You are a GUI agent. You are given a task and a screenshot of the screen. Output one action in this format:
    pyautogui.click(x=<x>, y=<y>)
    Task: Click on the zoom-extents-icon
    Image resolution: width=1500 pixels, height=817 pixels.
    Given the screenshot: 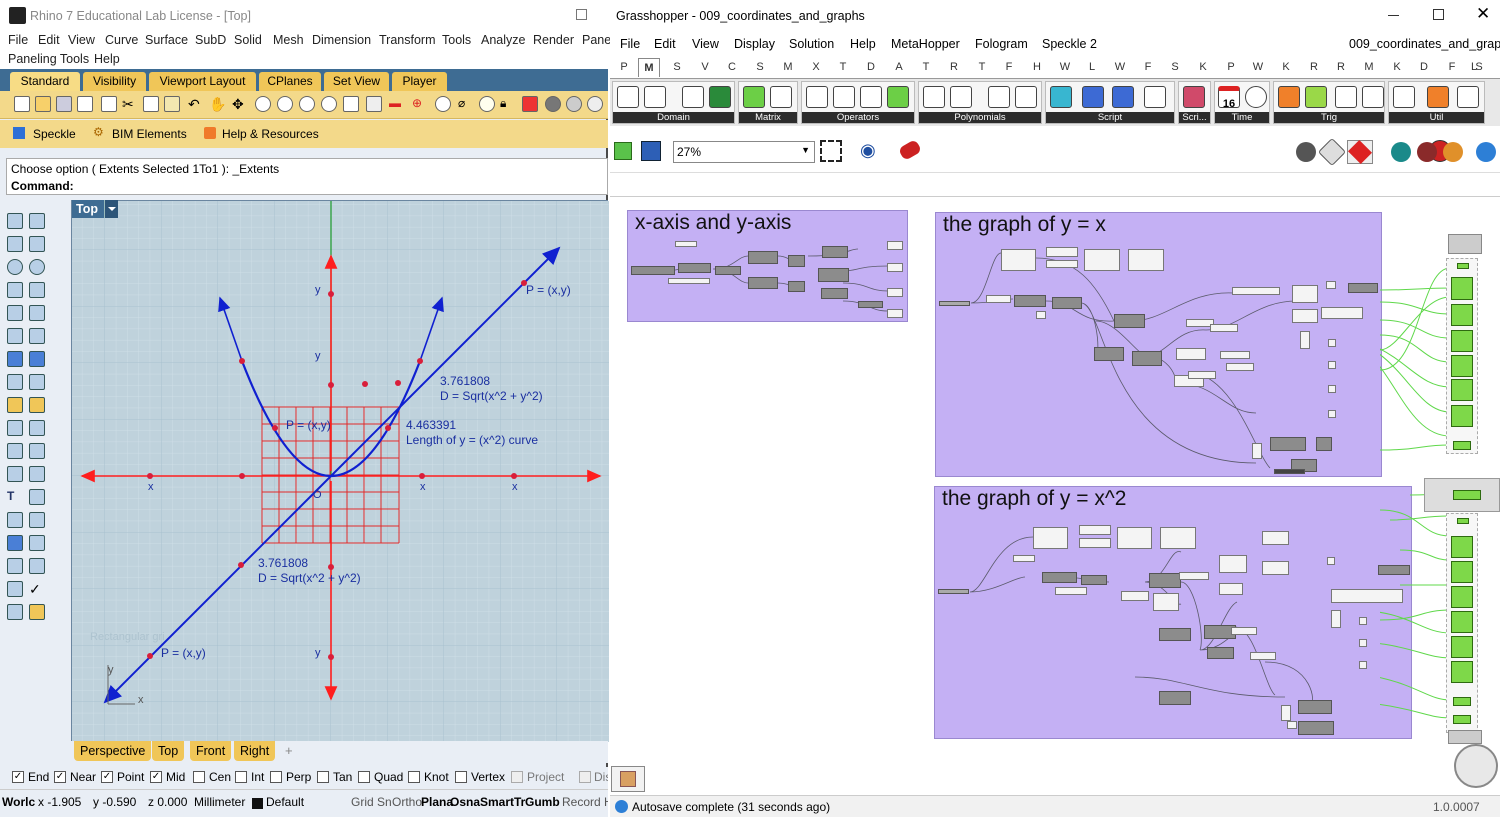 What is the action you would take?
    pyautogui.click(x=831, y=151)
    